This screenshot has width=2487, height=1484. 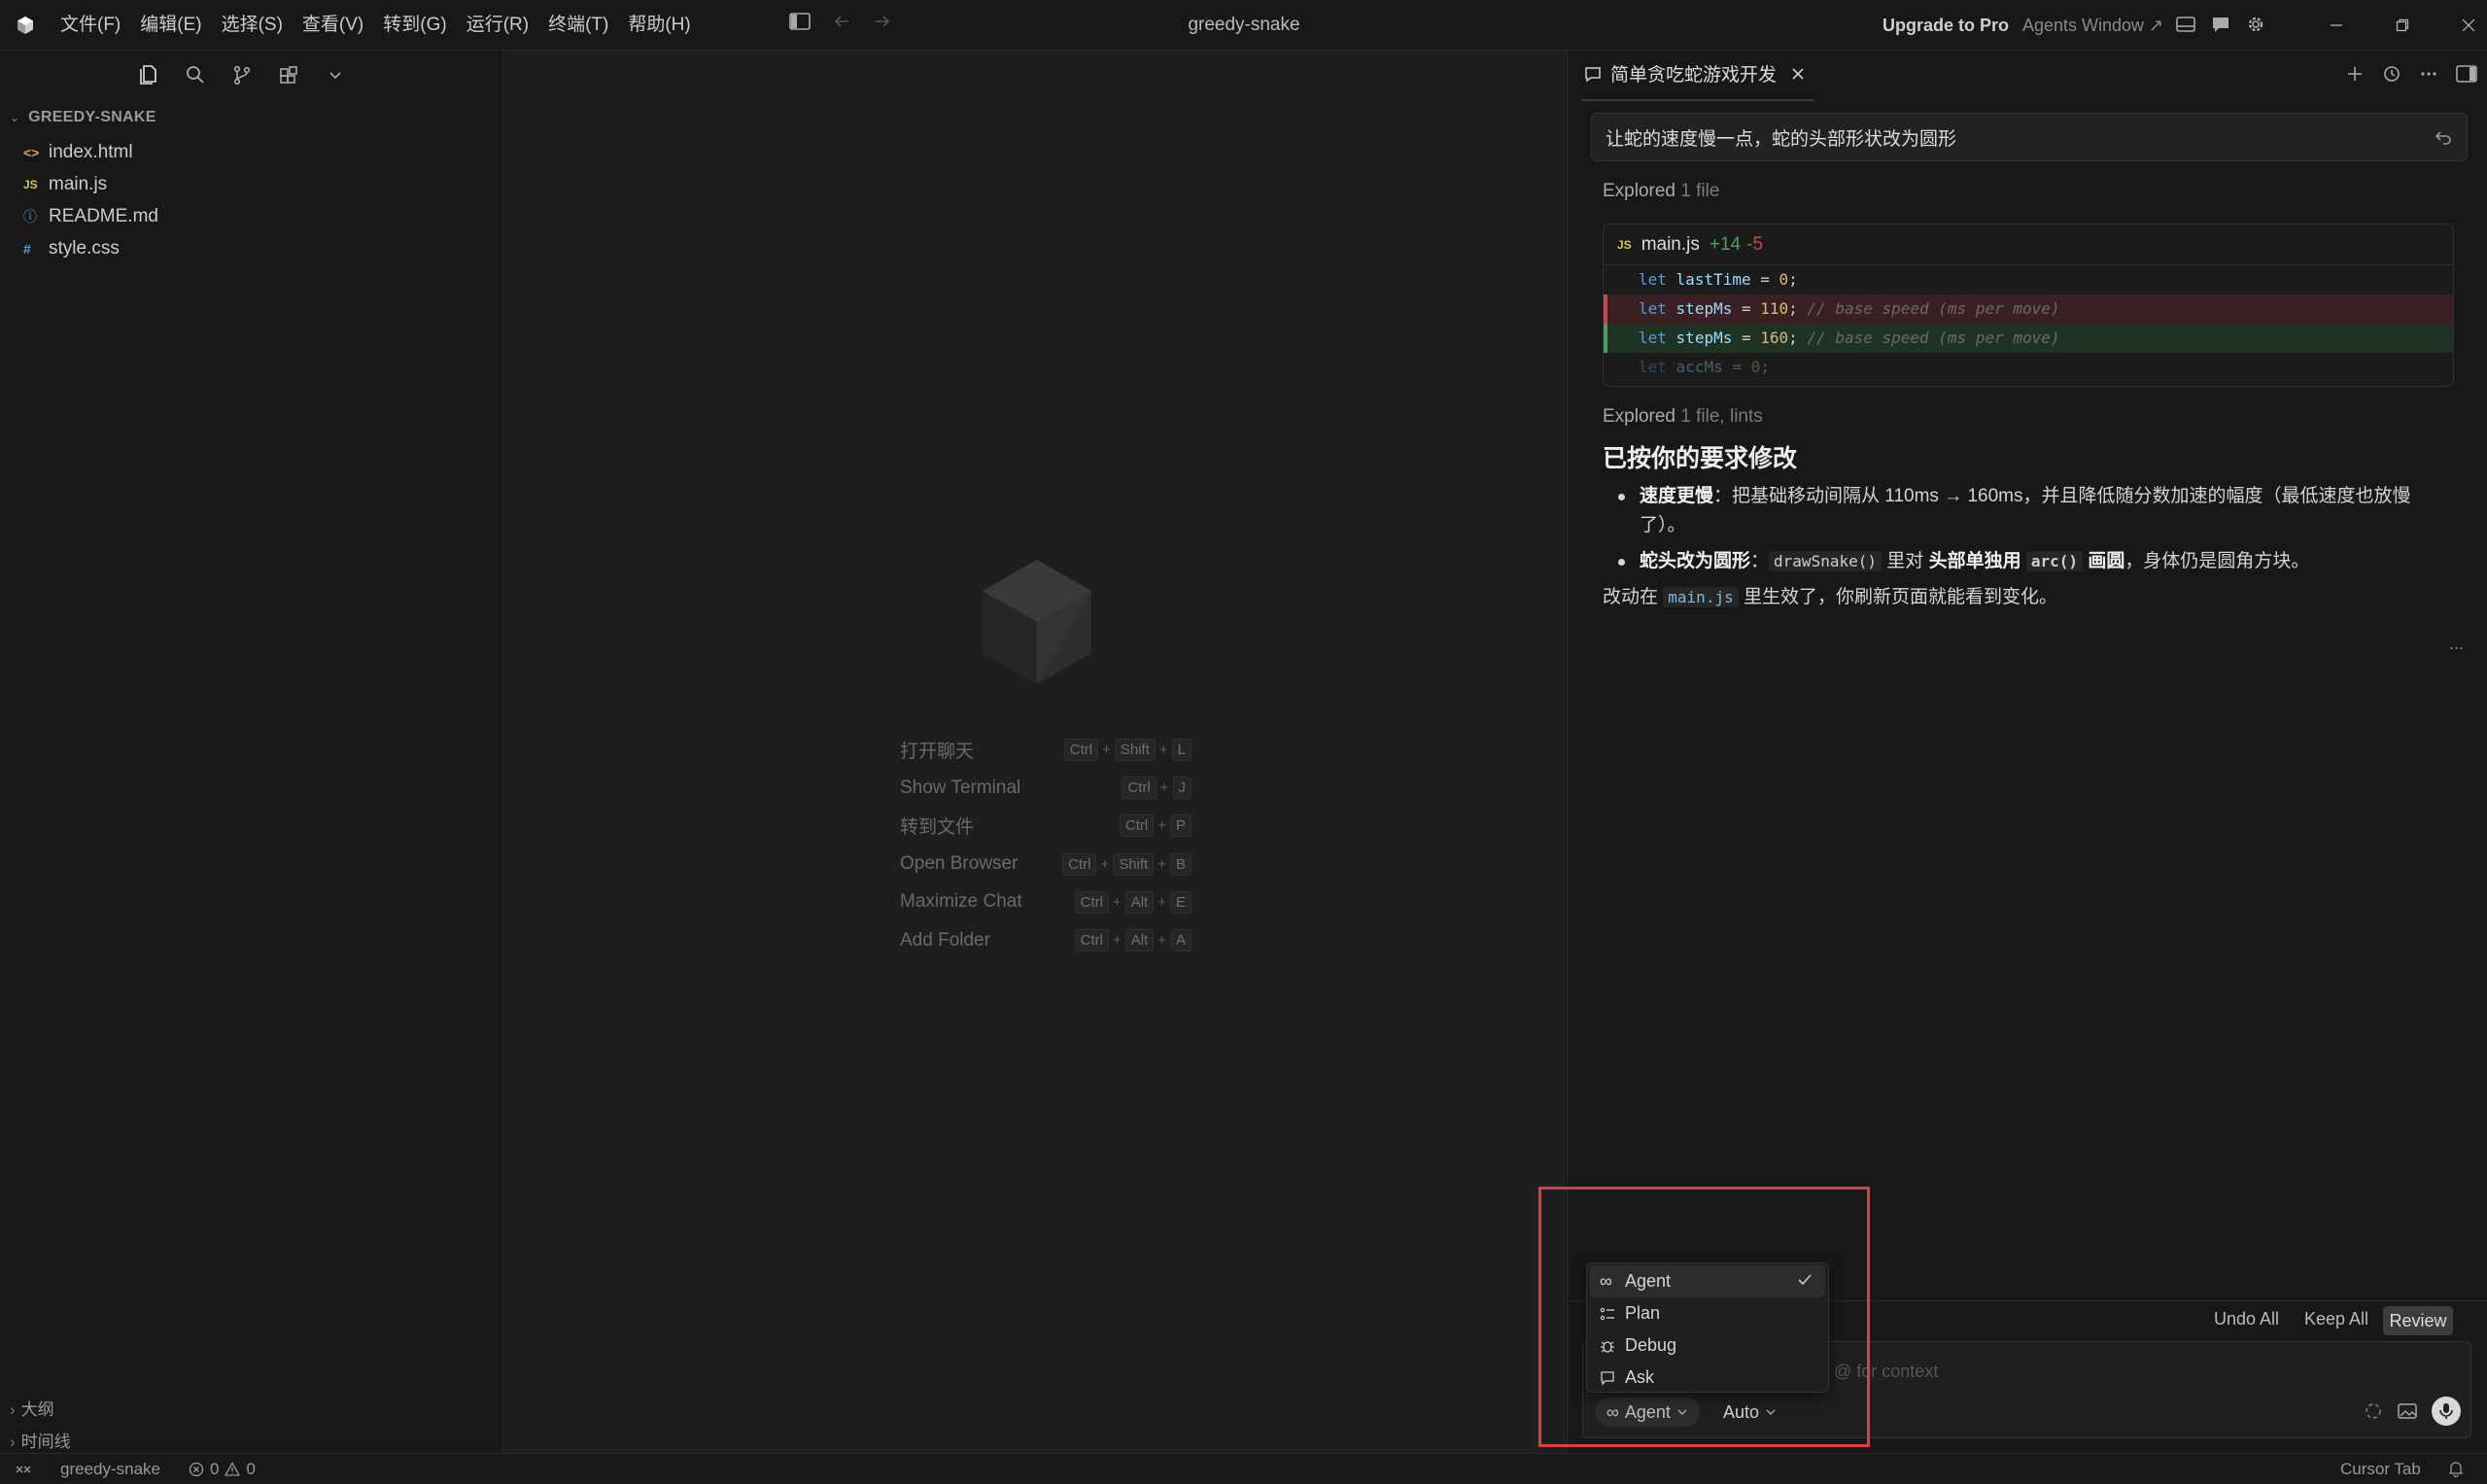 What do you see at coordinates (1046, 826) in the screenshot?
I see `shortcut-go-to-file: 转到文件 Ctrl + P` at bounding box center [1046, 826].